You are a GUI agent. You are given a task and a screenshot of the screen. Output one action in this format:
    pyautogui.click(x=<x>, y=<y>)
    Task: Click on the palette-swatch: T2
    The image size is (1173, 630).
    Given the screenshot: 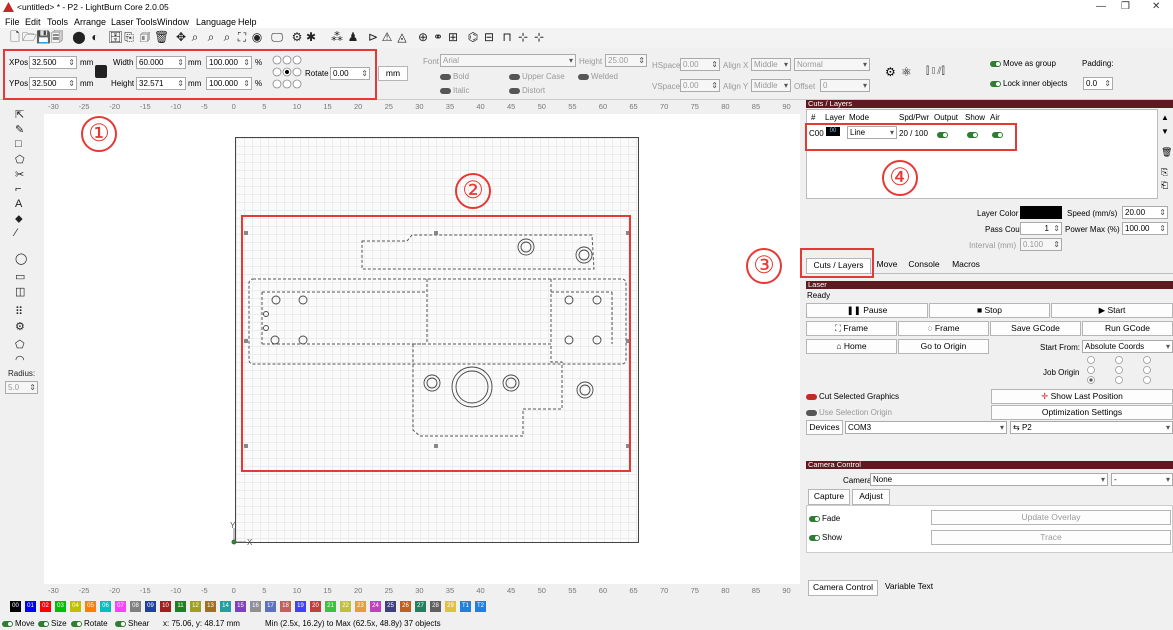 What is the action you would take?
    pyautogui.click(x=480, y=606)
    